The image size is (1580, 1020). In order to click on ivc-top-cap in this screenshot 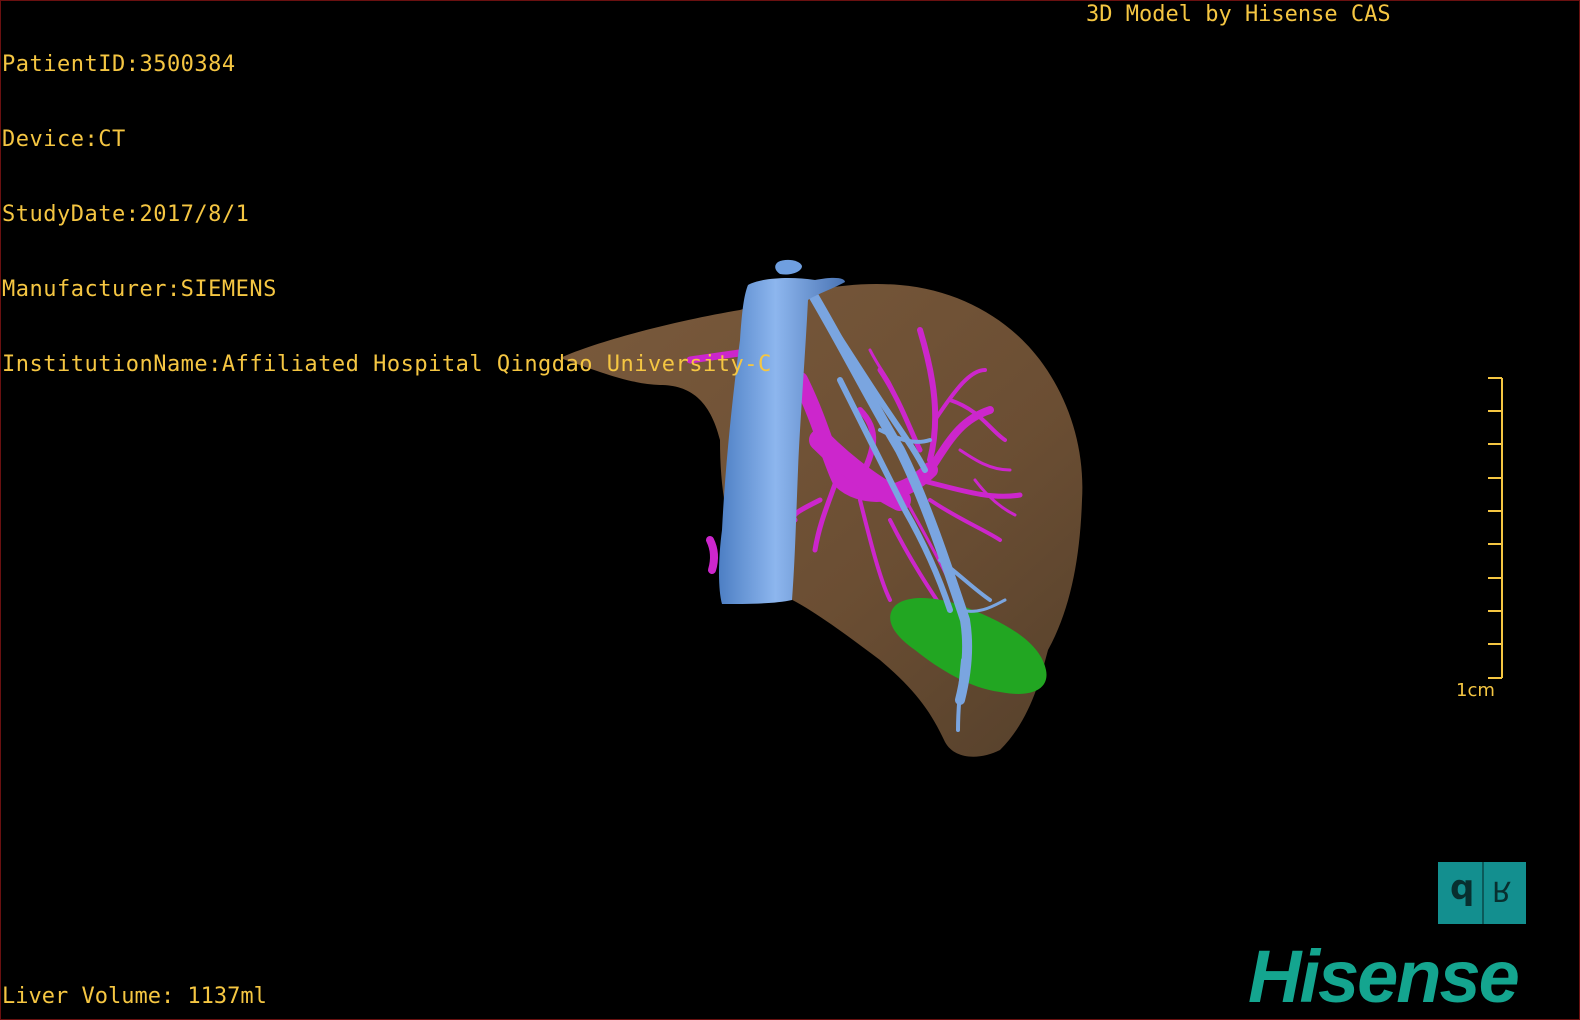, I will do `click(788, 267)`.